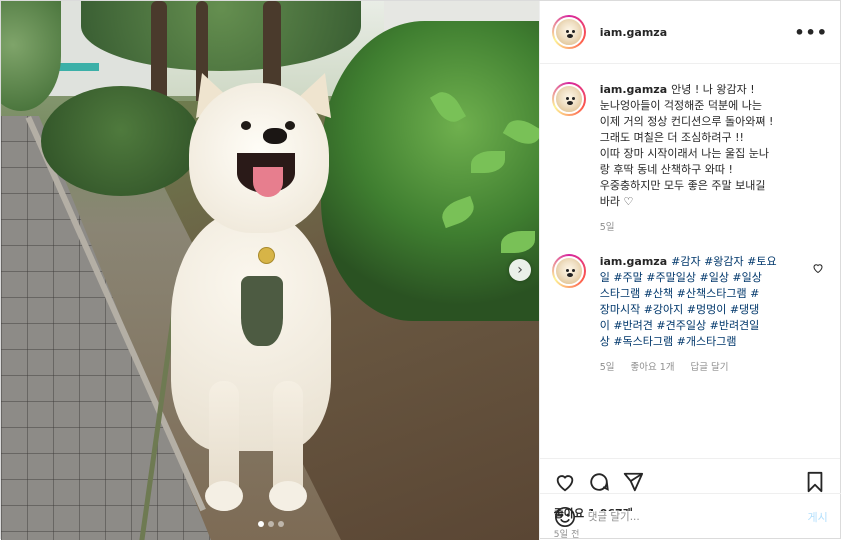 This screenshot has height=540, width=841. What do you see at coordinates (817, 517) in the screenshot?
I see `post-comment-button: 게시` at bounding box center [817, 517].